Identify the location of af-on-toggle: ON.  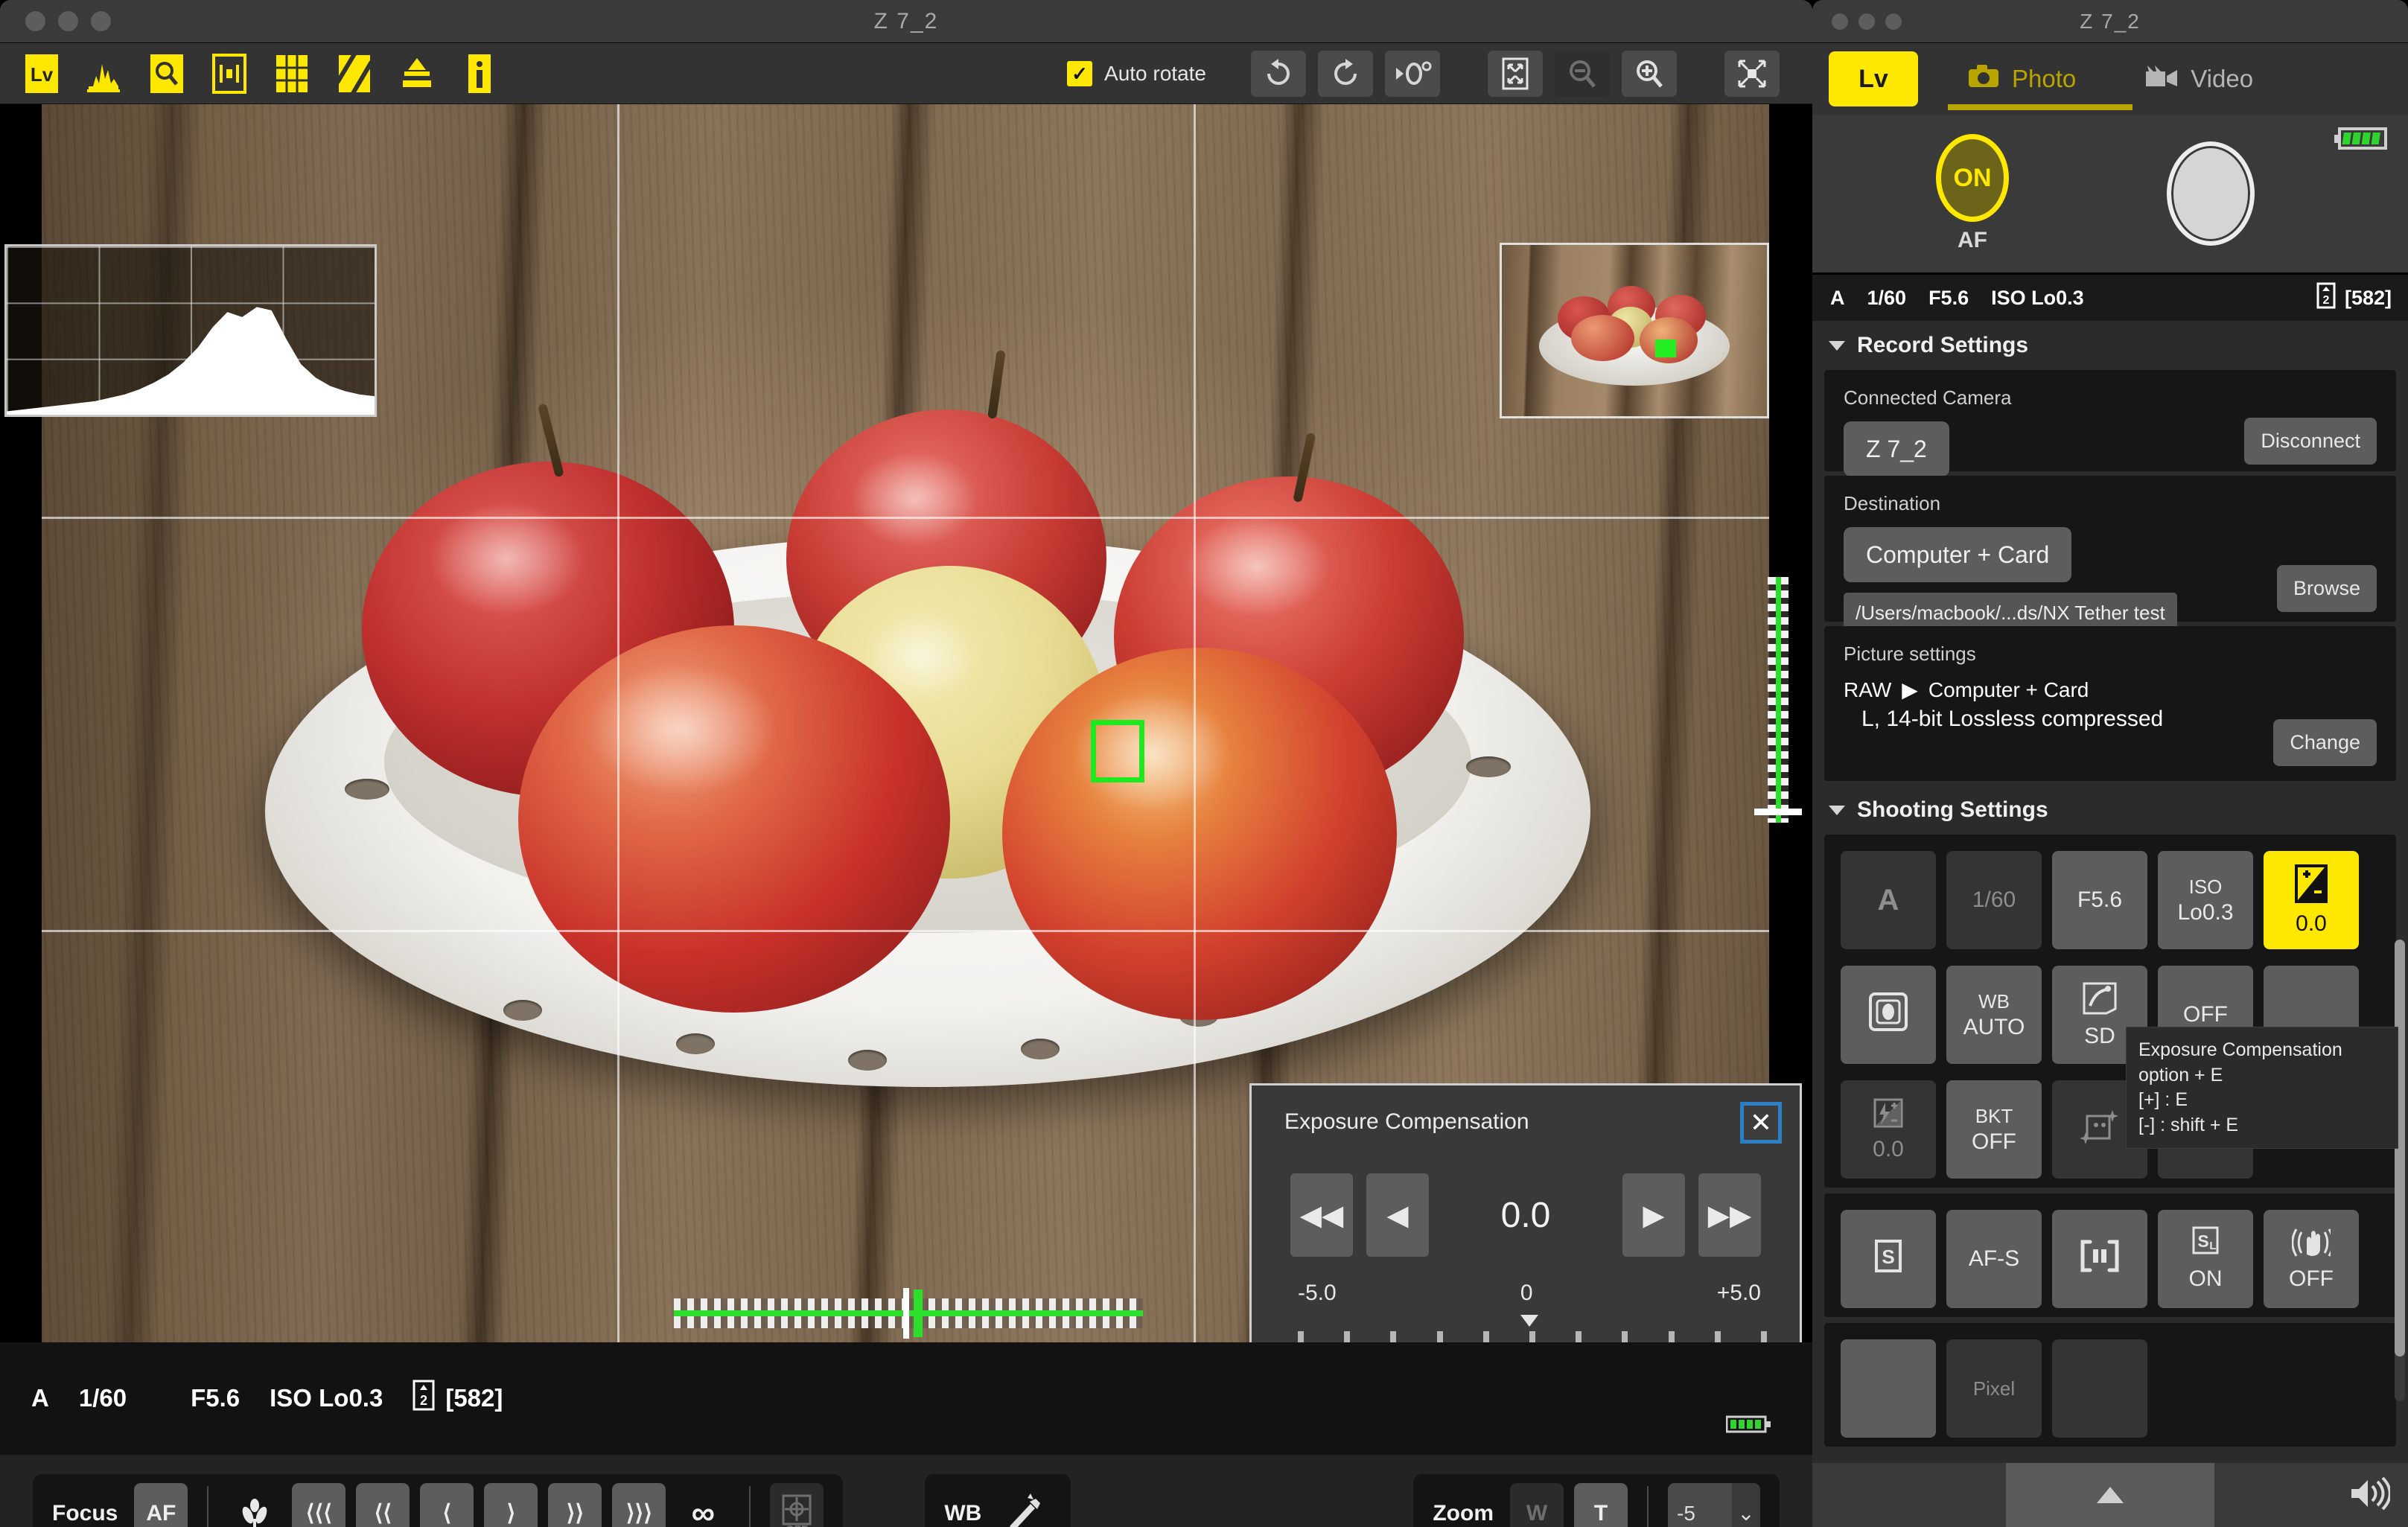
(1972, 178).